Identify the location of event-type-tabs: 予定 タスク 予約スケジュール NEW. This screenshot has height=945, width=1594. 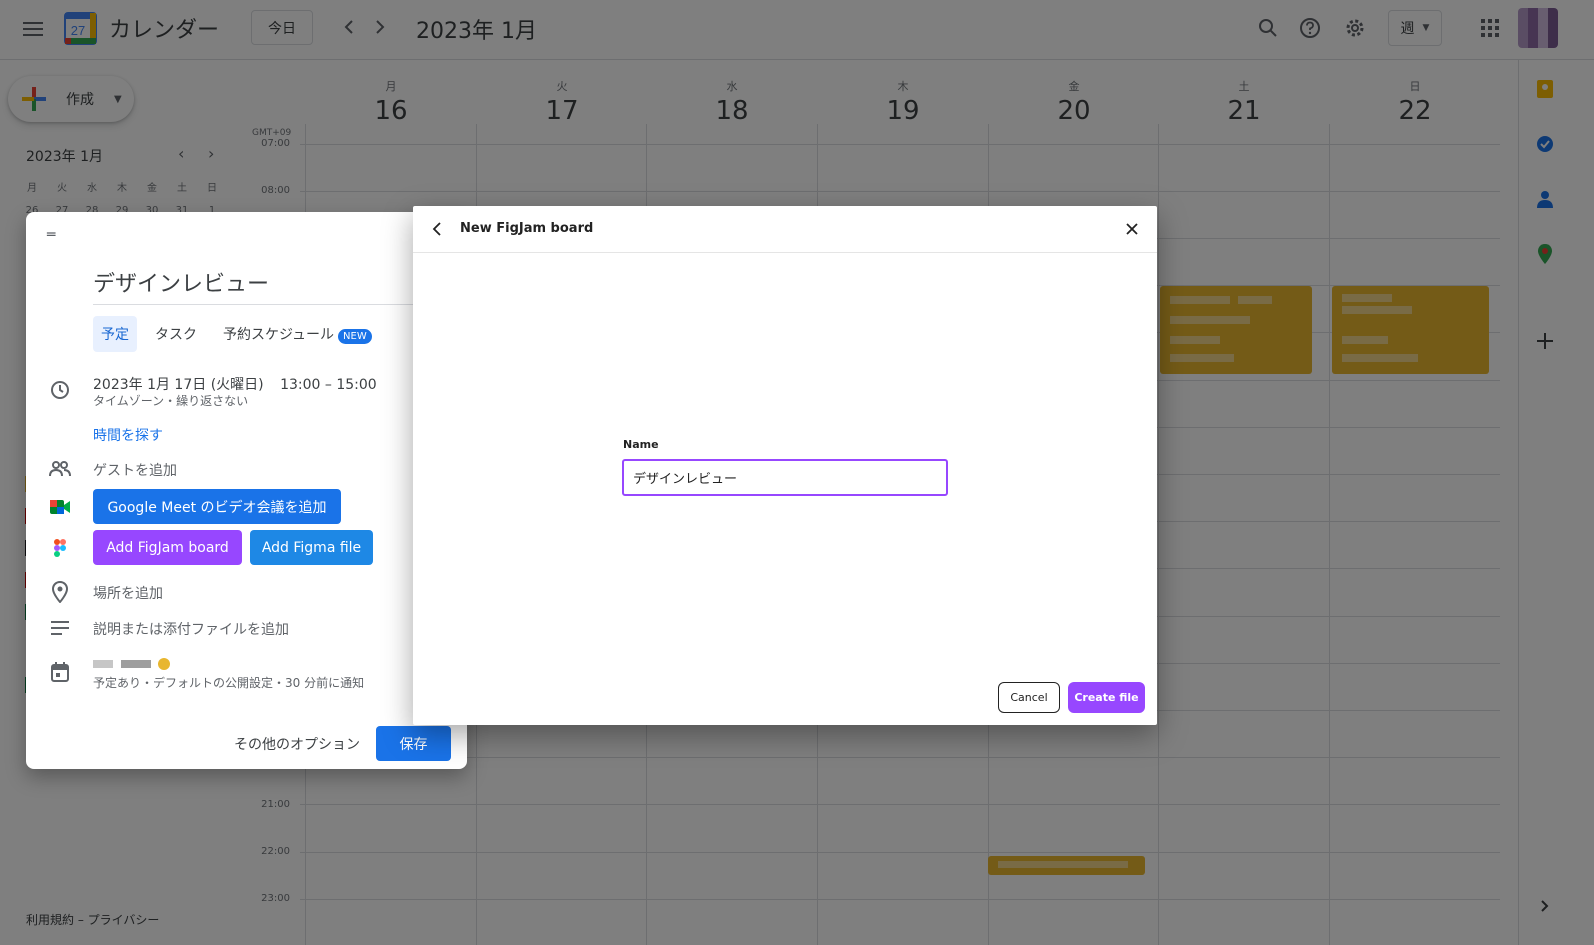
(236, 334).